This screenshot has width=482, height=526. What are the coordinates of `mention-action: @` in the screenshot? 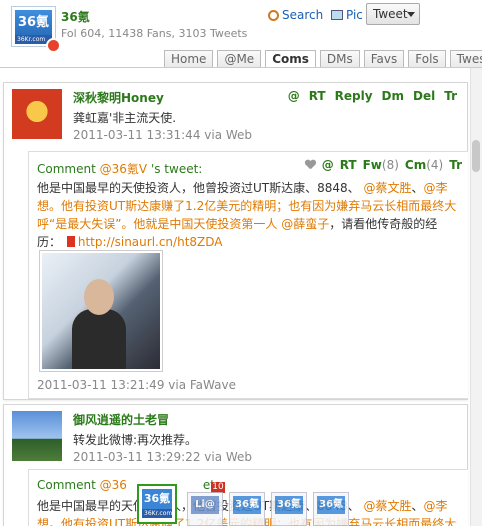 It's located at (294, 96).